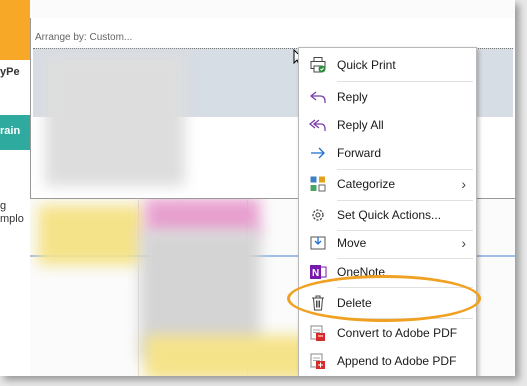 The image size is (527, 386). I want to click on menu-item-label: Quick Print, so click(366, 65).